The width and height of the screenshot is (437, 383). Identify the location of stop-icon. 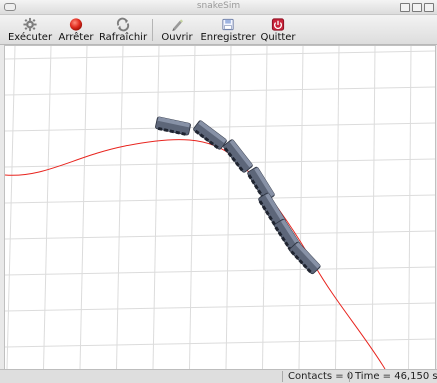
(76, 24).